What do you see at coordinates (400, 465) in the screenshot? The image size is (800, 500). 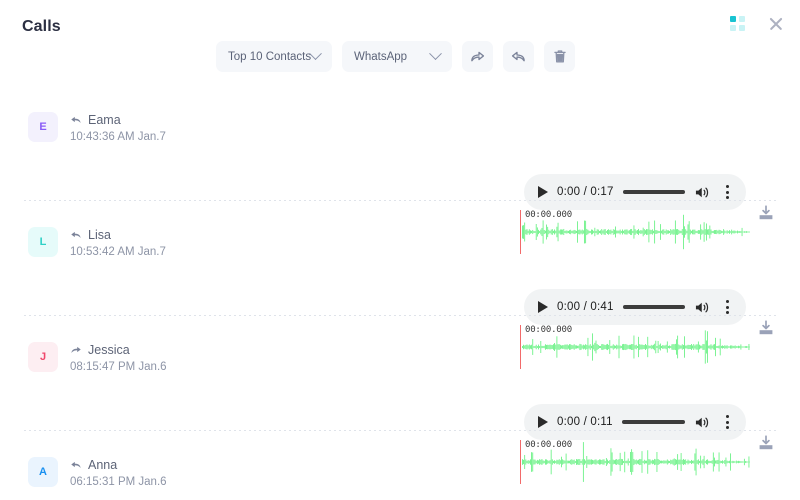 I see `call-row: A Anna 06:15:31 PM Jan.6 0:00 / 0:09` at bounding box center [400, 465].